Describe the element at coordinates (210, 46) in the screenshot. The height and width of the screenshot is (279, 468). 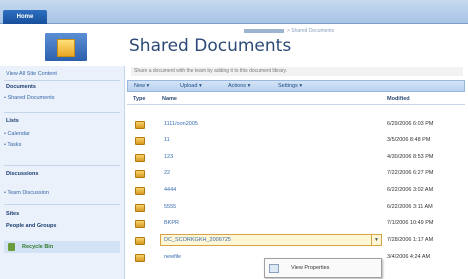
I see `page-title: Shared Documents` at that location.